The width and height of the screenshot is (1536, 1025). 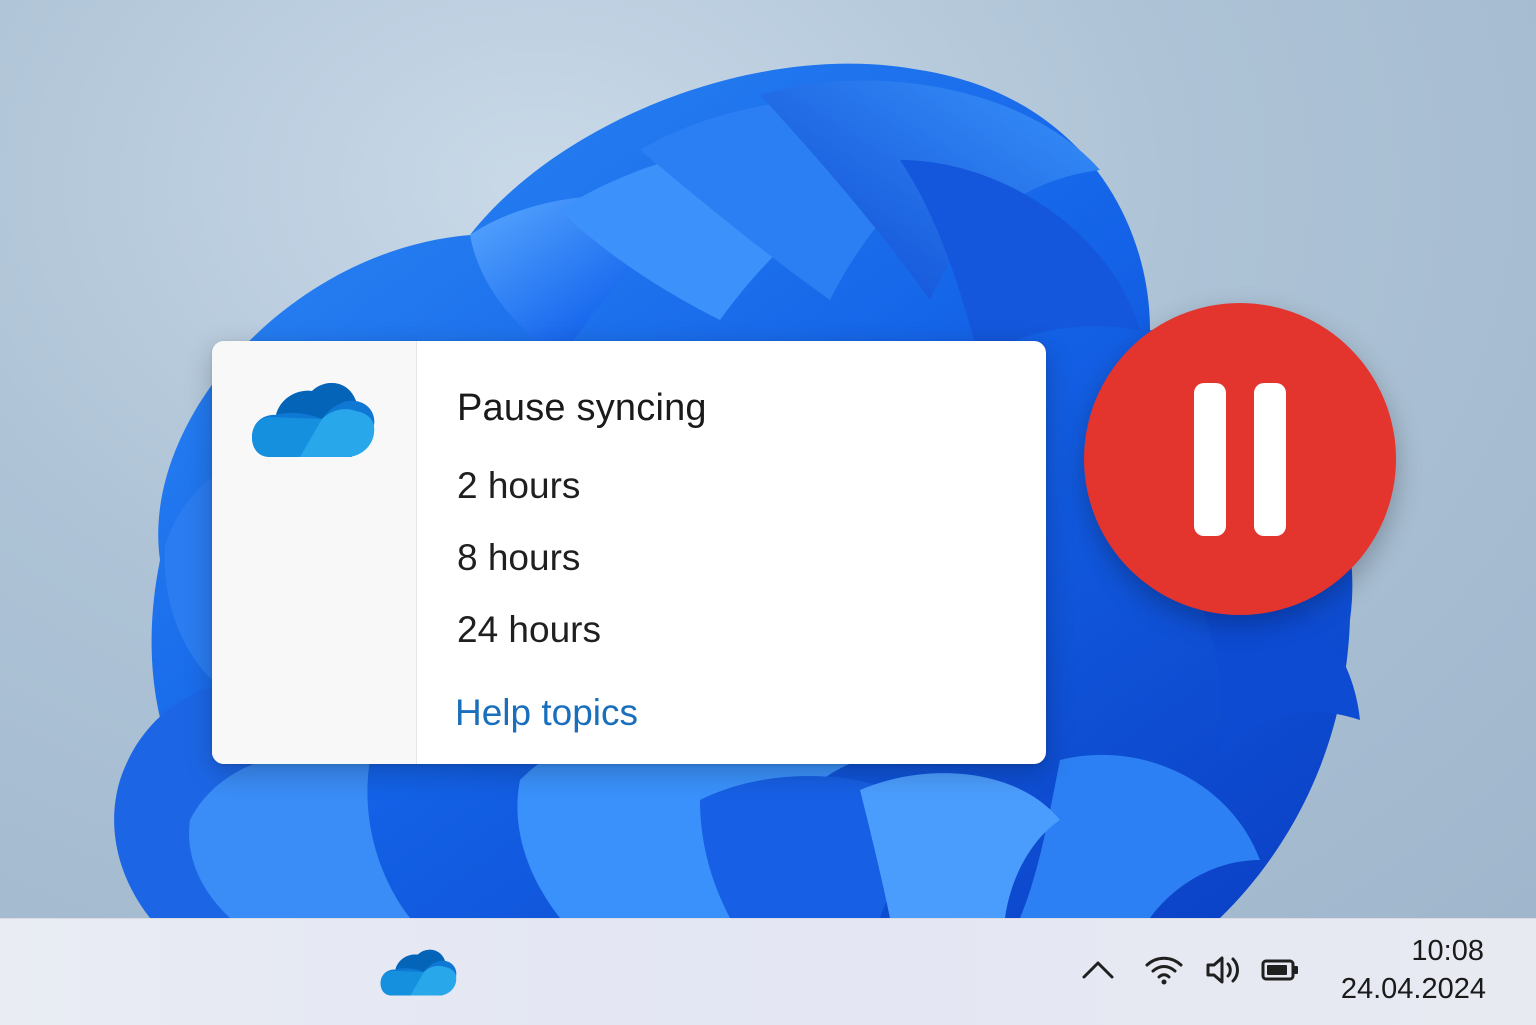 I want to click on pause-24-hours-option: 24 hours, so click(x=529, y=630).